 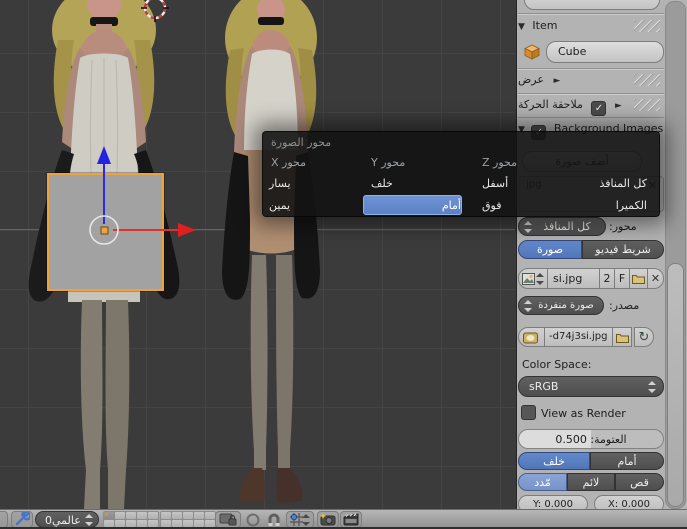 I want to click on camera-icon, so click(x=328, y=519).